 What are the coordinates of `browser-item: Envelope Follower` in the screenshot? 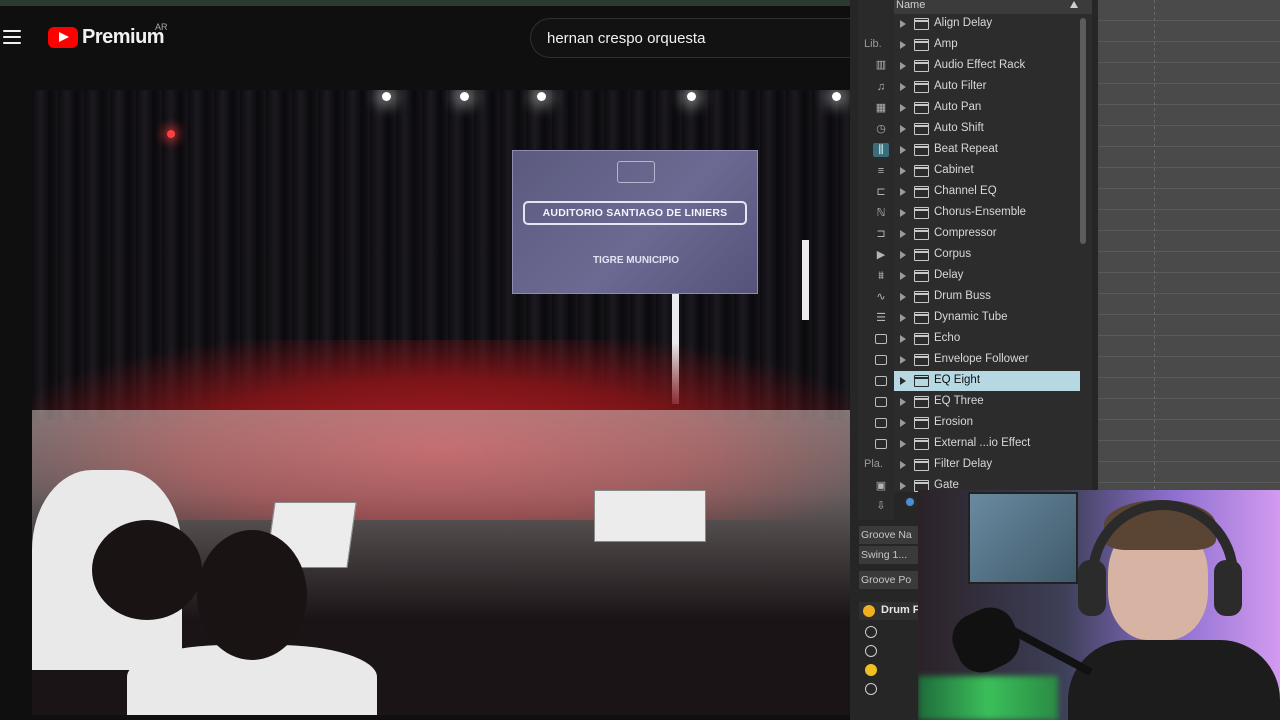 It's located at (987, 360).